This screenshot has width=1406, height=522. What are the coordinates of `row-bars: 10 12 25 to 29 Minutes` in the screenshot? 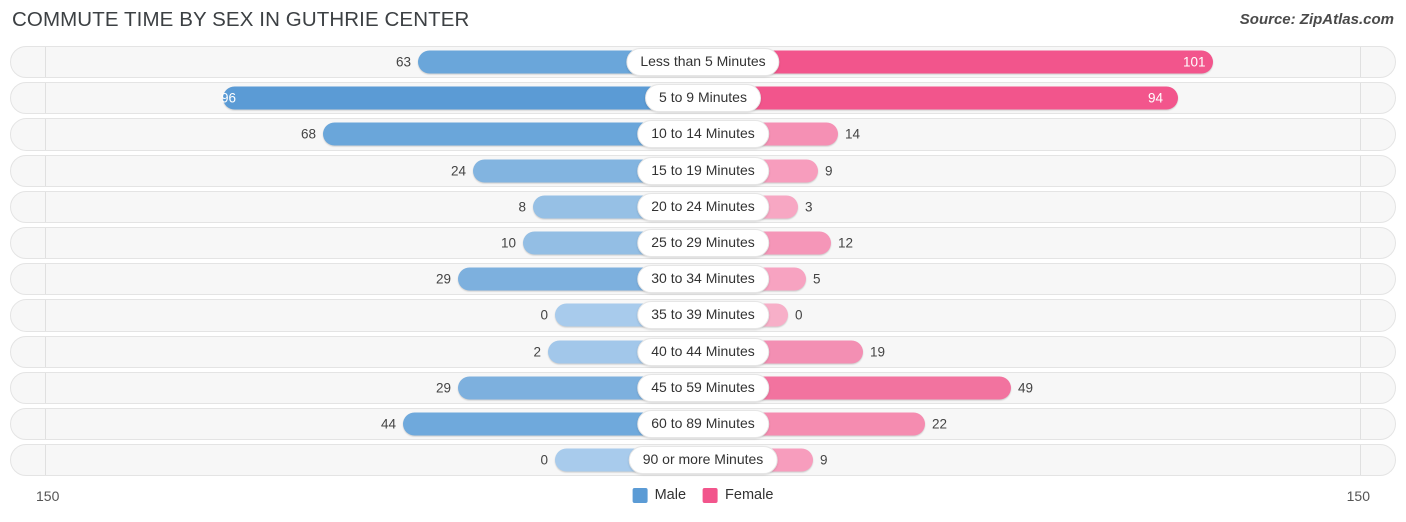 It's located at (703, 243).